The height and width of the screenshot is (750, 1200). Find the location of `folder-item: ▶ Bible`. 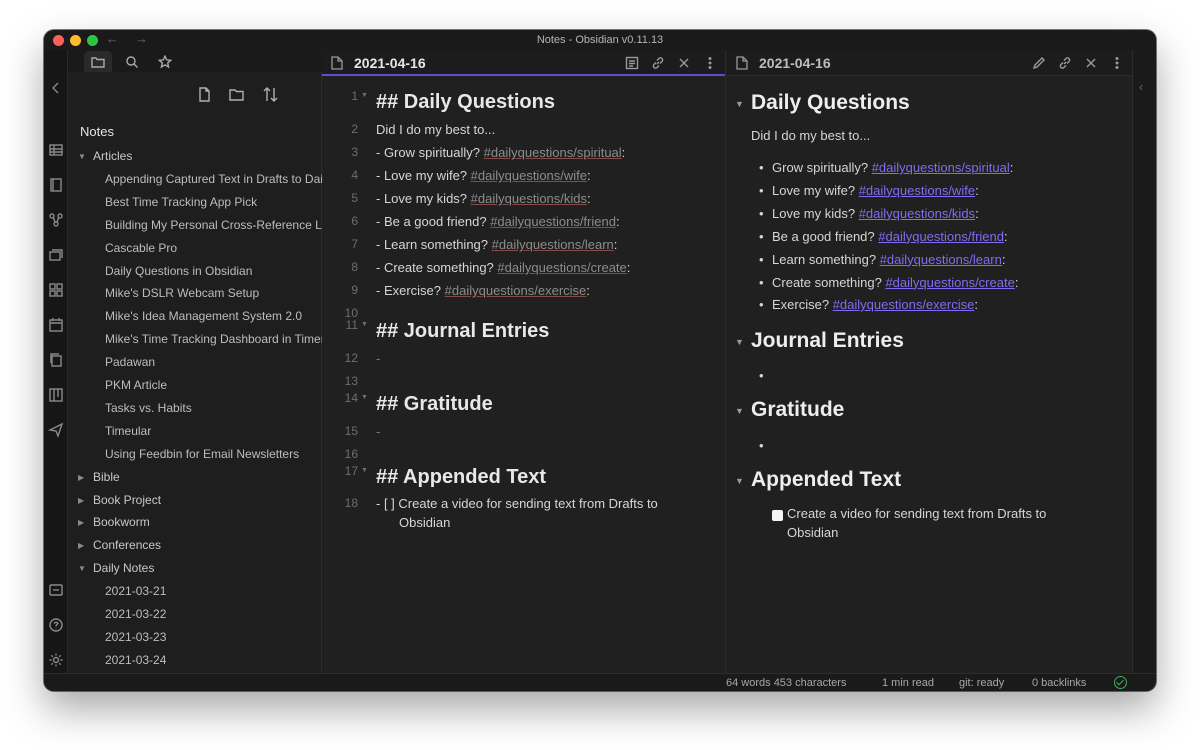

folder-item: ▶ Bible is located at coordinates (195, 477).